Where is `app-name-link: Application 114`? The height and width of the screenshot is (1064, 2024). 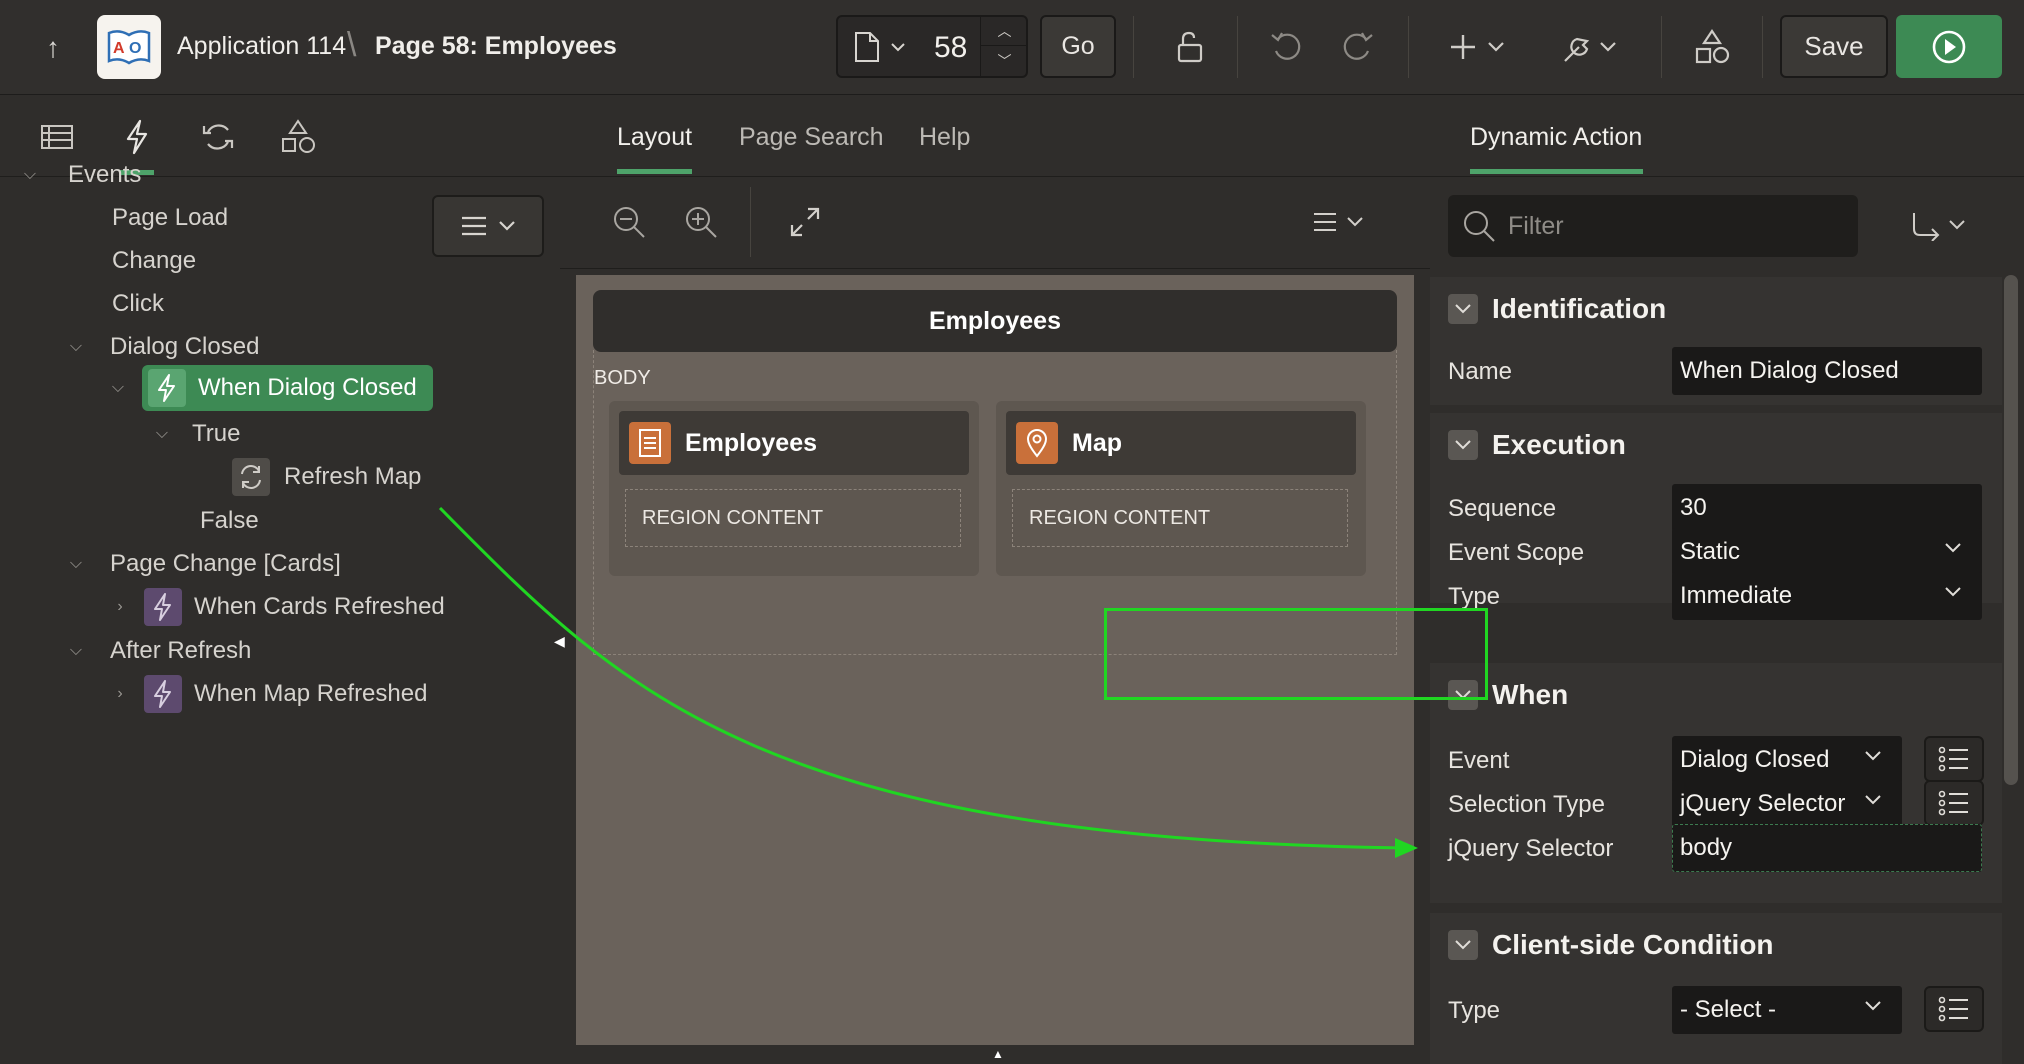
app-name-link: Application 114 is located at coordinates (261, 46).